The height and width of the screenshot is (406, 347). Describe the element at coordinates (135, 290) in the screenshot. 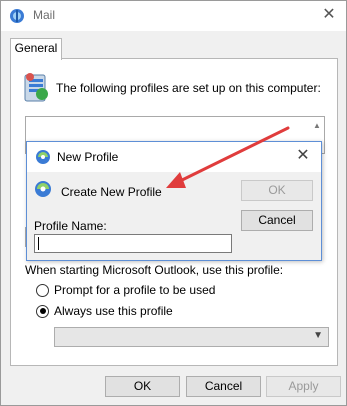

I see `radio-label: Prompt for a profile to be used` at that location.